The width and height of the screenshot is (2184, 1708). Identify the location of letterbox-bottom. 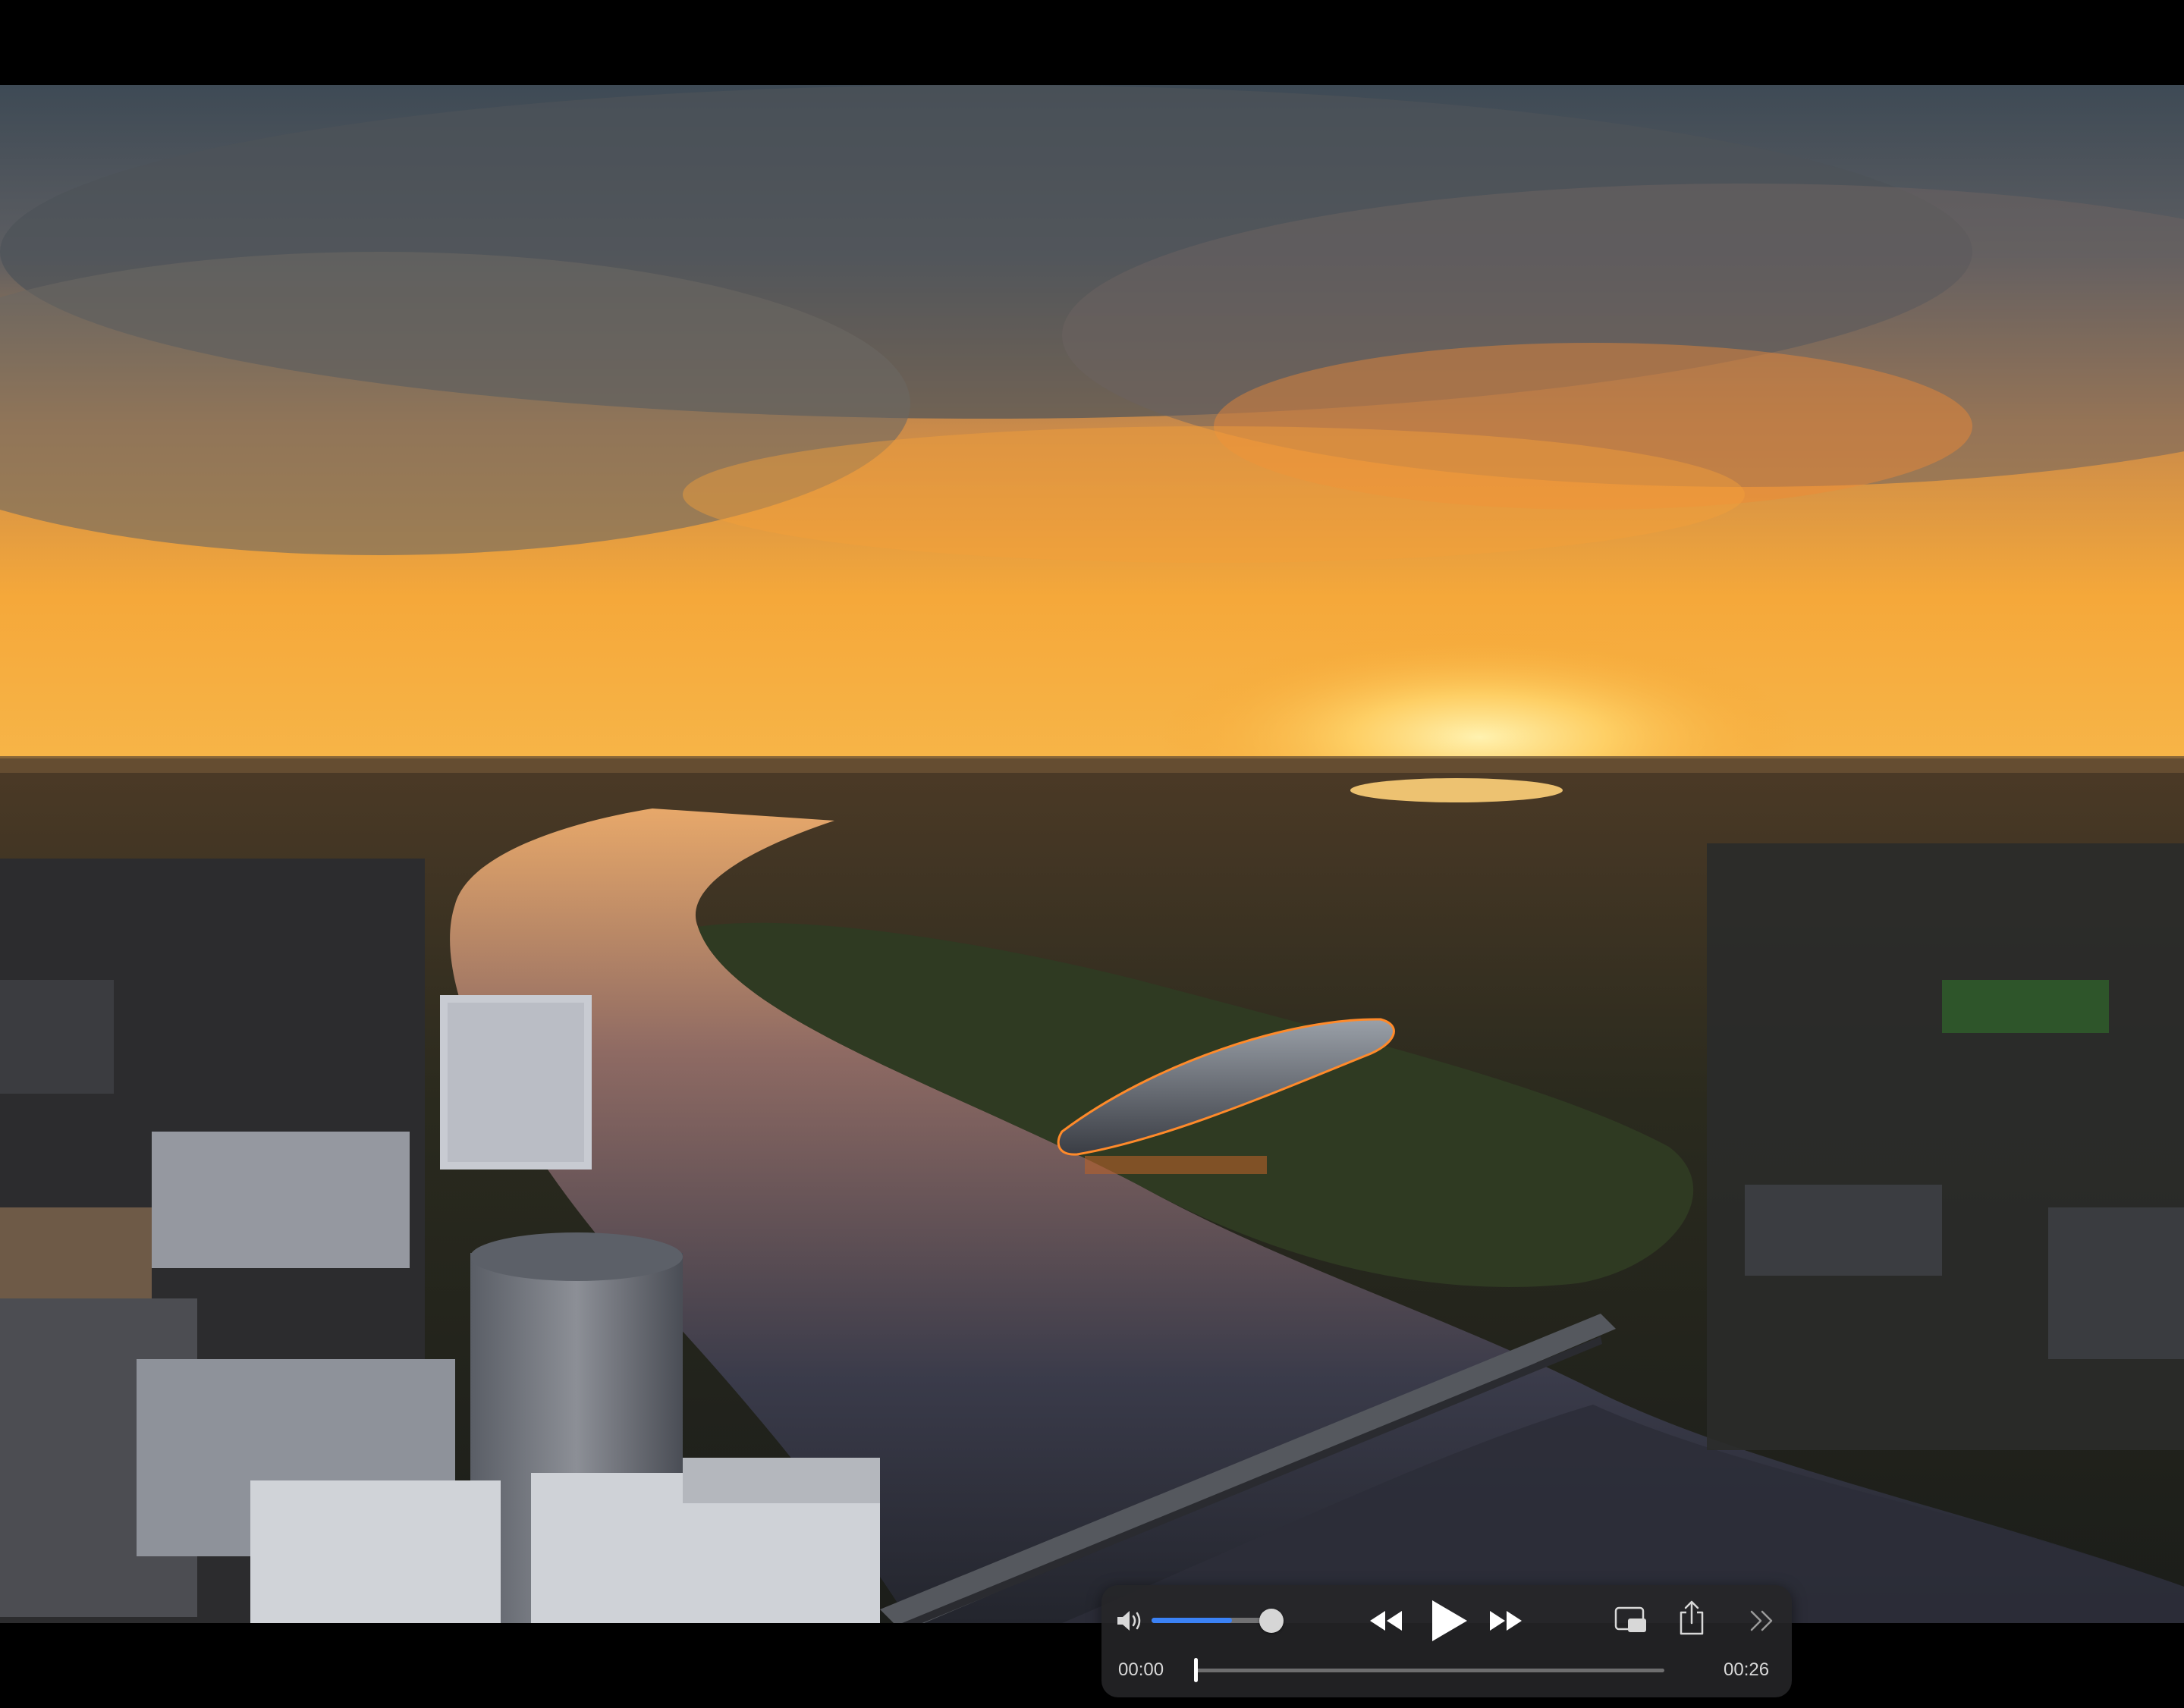
(1092, 1665).